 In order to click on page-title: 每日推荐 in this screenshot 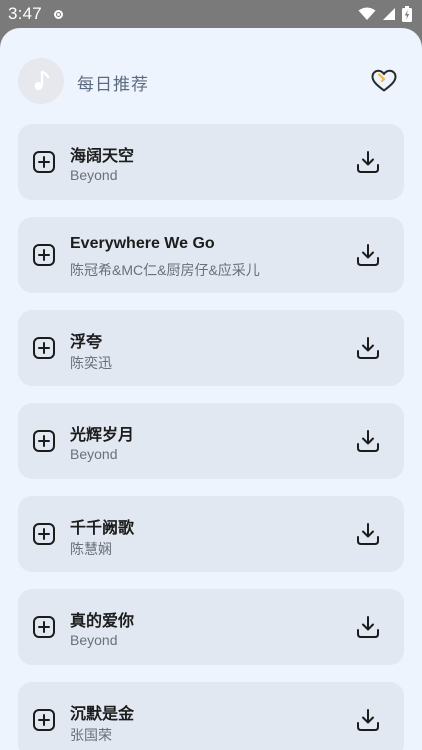, I will do `click(113, 84)`.